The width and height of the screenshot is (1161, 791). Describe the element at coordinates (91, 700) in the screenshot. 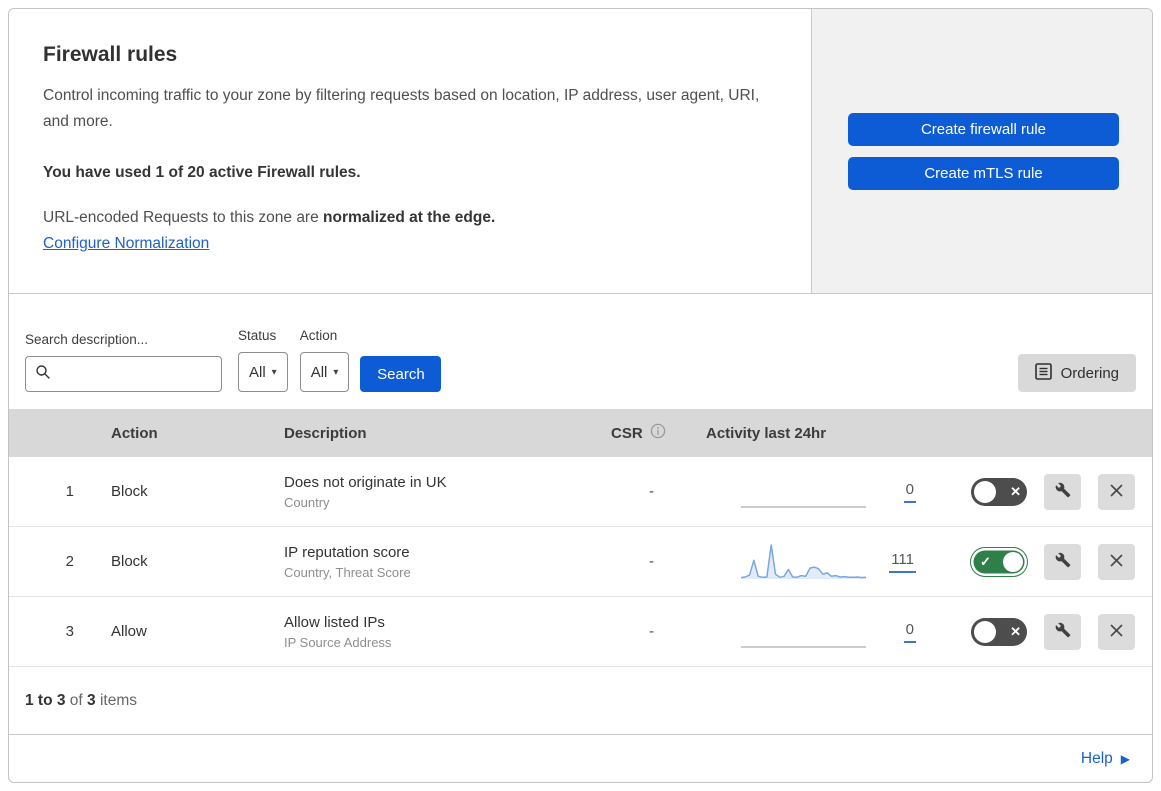

I see `pagination-total: 3` at that location.